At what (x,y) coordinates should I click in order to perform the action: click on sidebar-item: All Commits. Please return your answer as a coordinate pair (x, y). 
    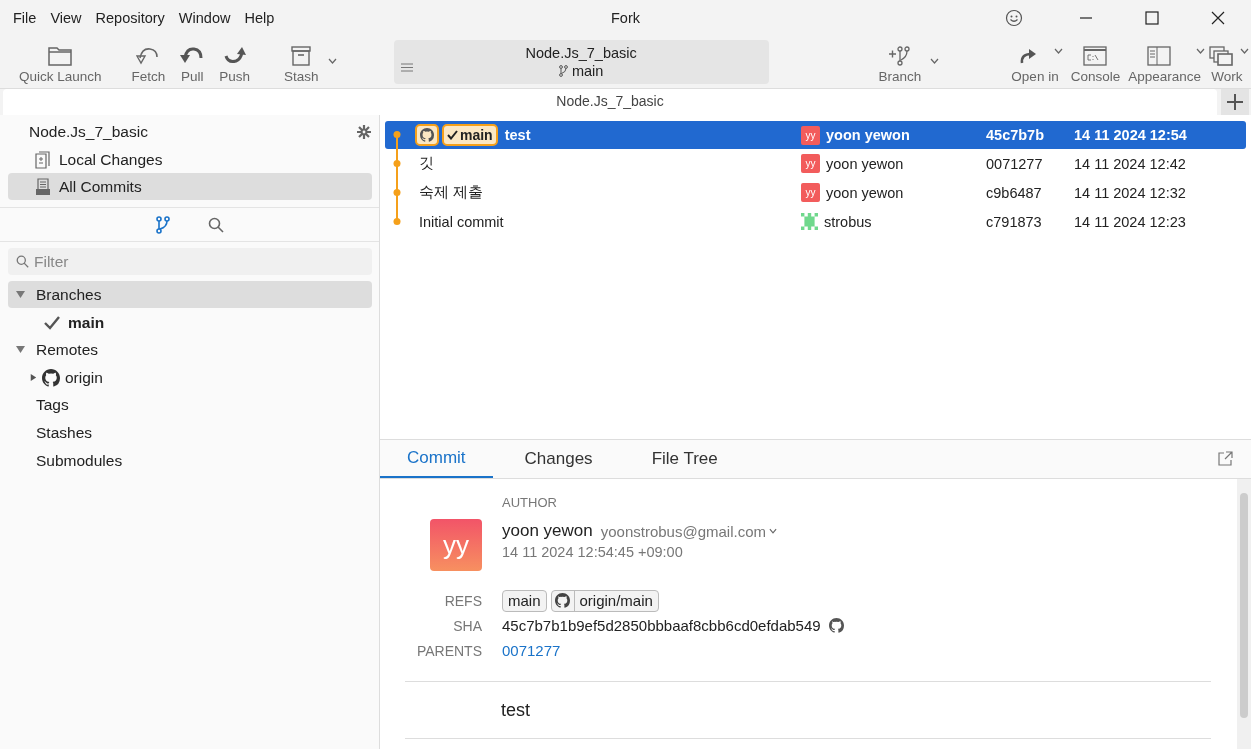
    Looking at the image, I should click on (190, 186).